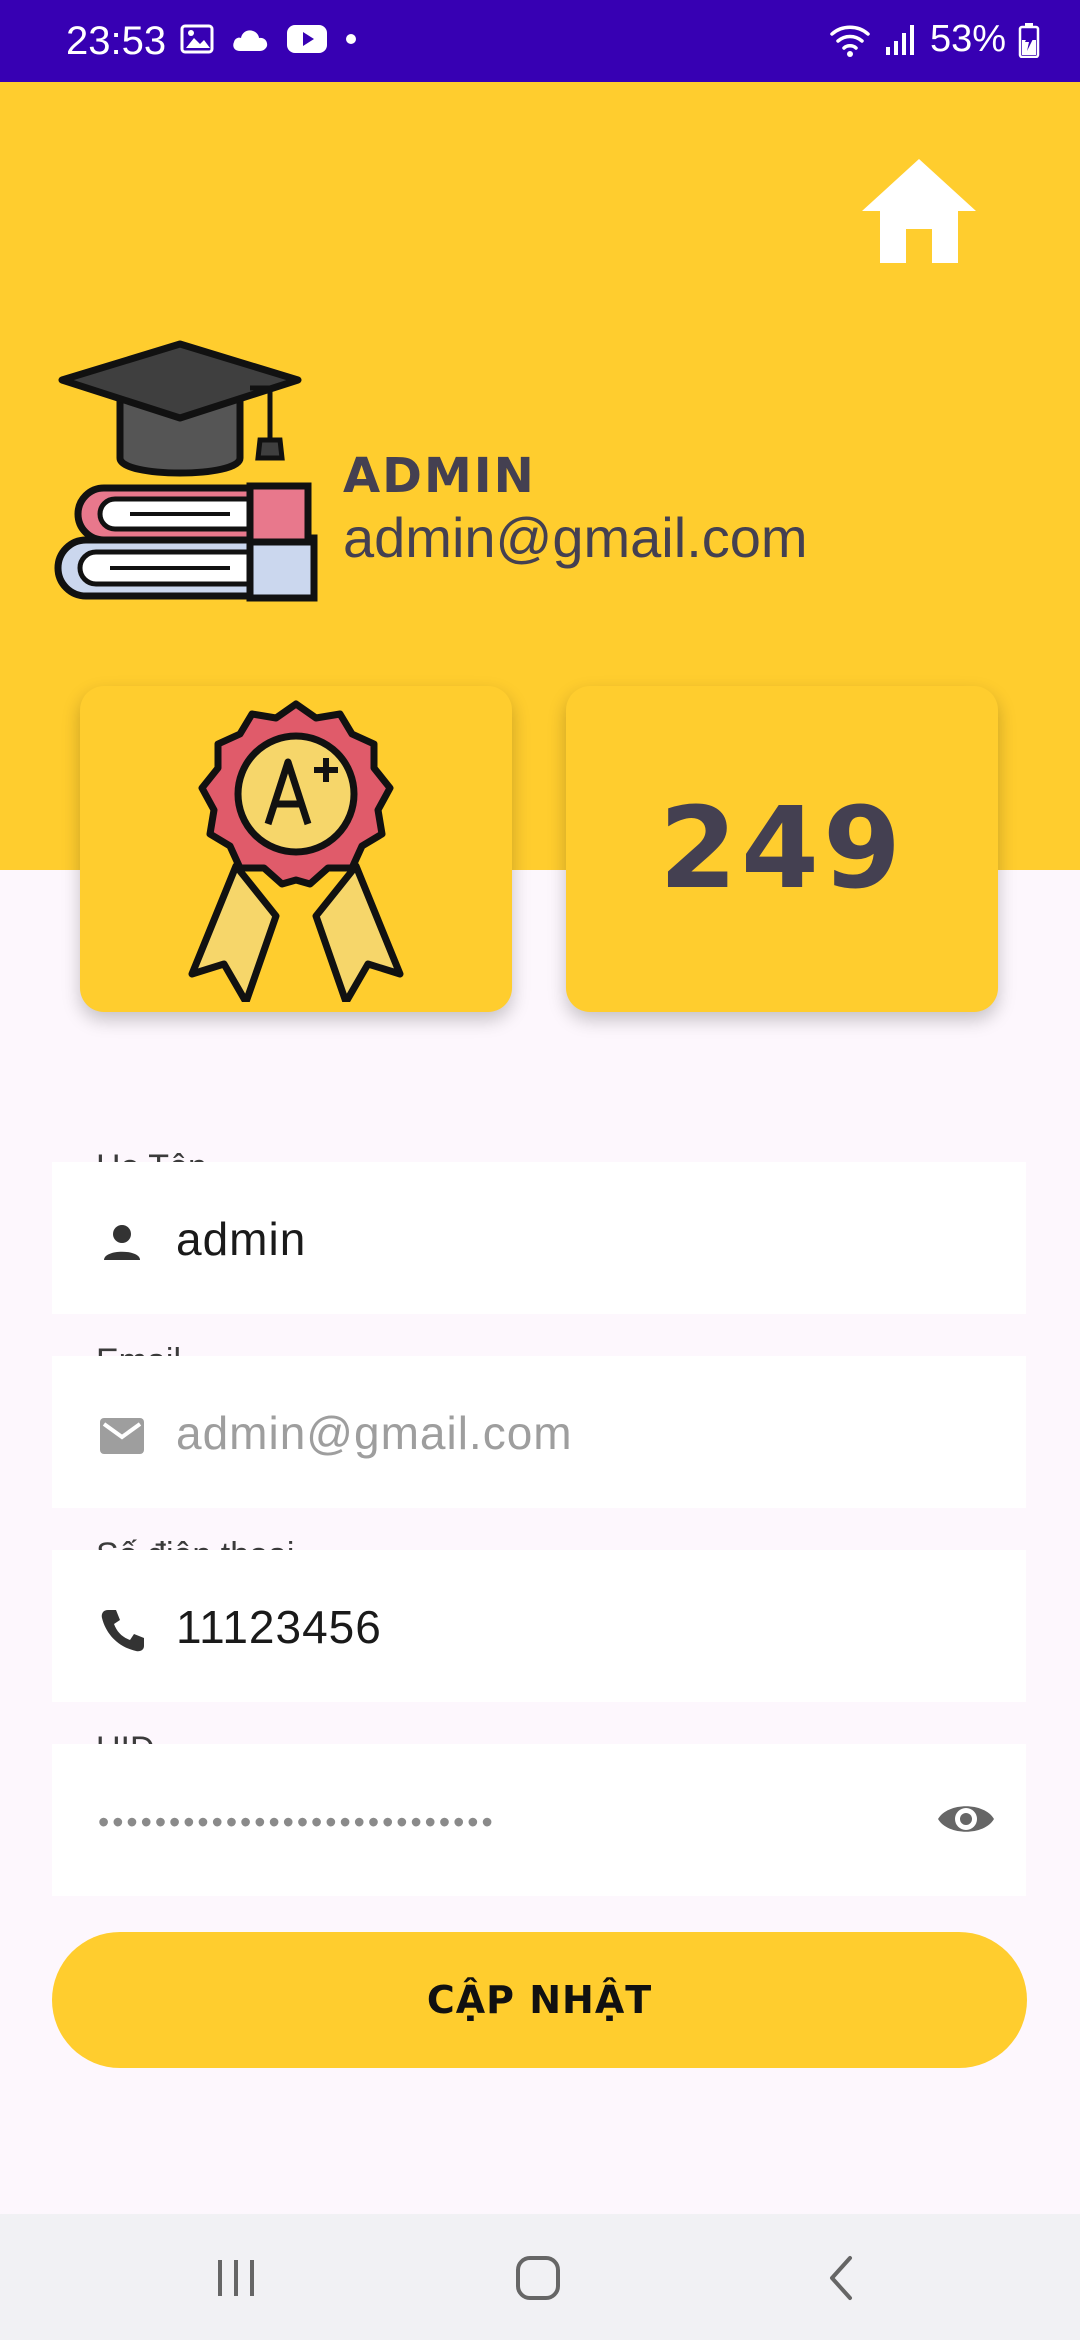  What do you see at coordinates (279, 1627) in the screenshot?
I see `phone-input: 11123456` at bounding box center [279, 1627].